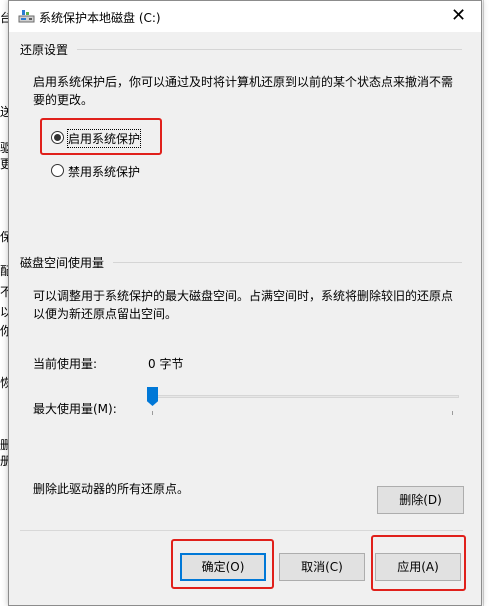 This screenshot has width=489, height=606. I want to click on radio-label: 禁用系统保护, so click(104, 172).